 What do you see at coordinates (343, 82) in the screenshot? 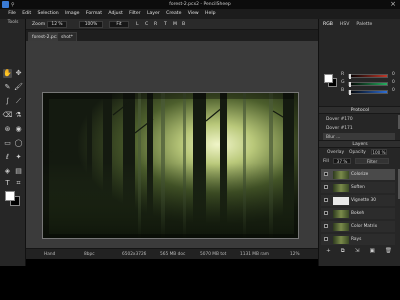
I see `channel-g-label: G` at bounding box center [343, 82].